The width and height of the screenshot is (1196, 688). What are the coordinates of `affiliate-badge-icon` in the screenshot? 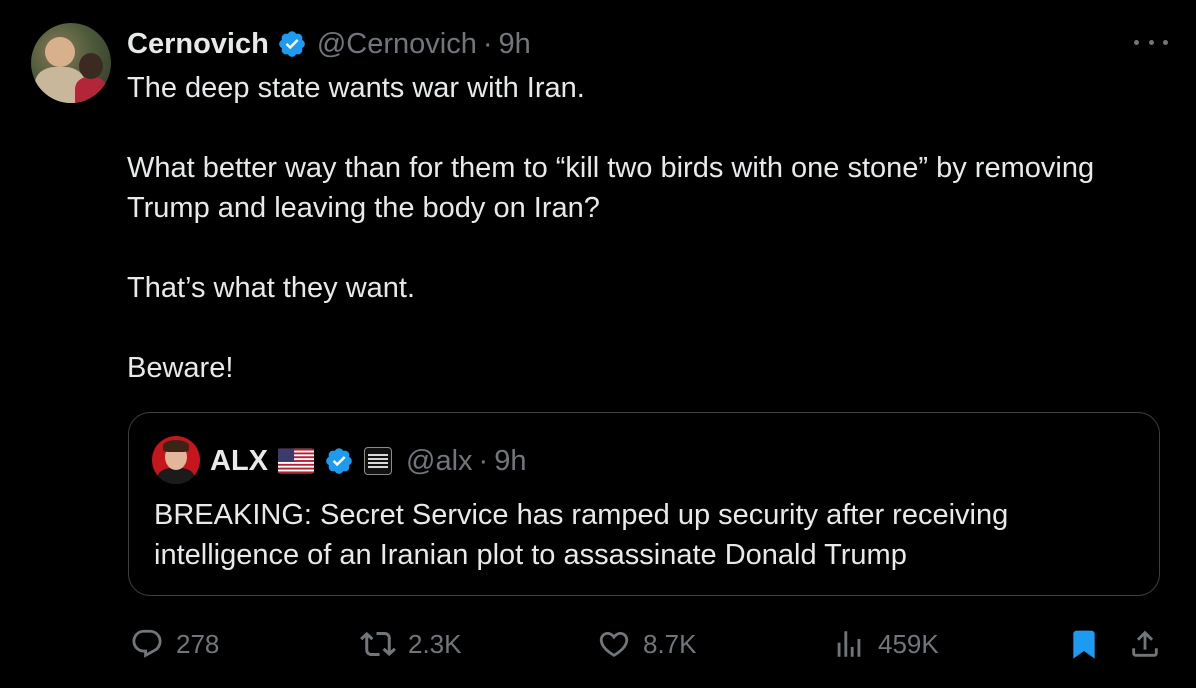 It's located at (378, 461).